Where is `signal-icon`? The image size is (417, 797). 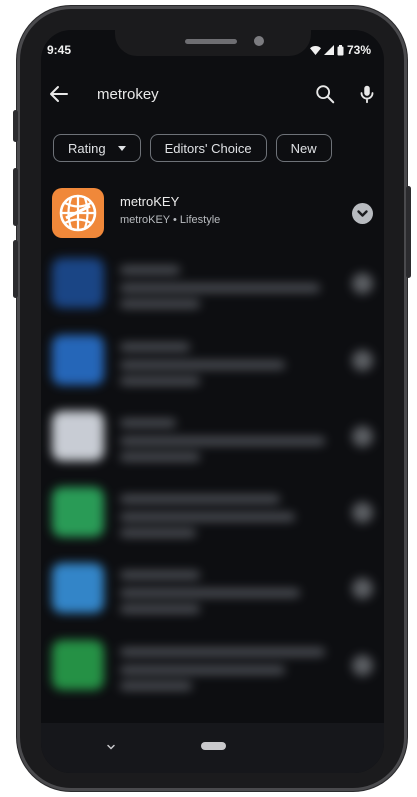
signal-icon is located at coordinates (328, 50).